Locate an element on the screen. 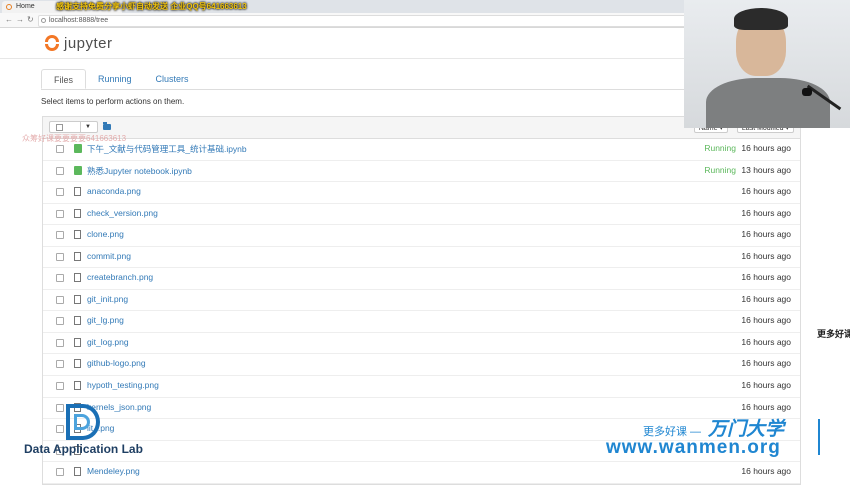  overlay-banner: 感谢支持免费分享小虾自动发送 企业QQ号641663613 is located at coordinates (151, 6).